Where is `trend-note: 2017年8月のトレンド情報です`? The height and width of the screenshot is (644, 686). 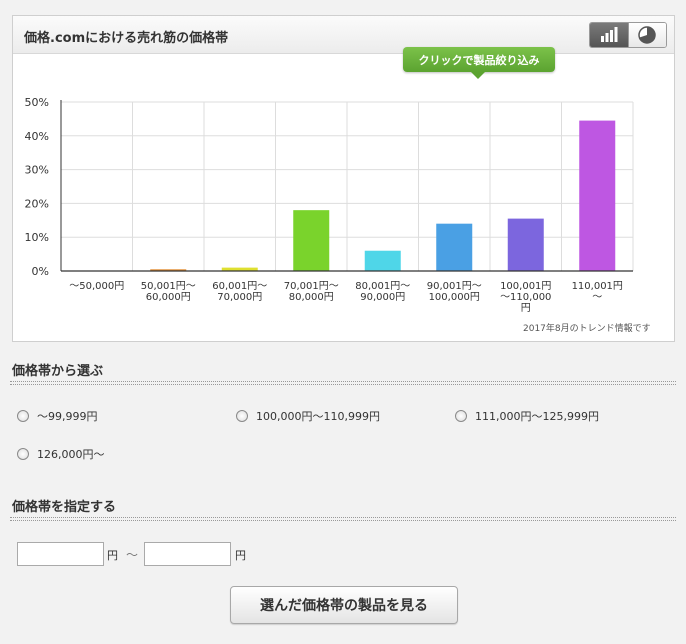 trend-note: 2017年8月のトレンド情報です is located at coordinates (587, 329).